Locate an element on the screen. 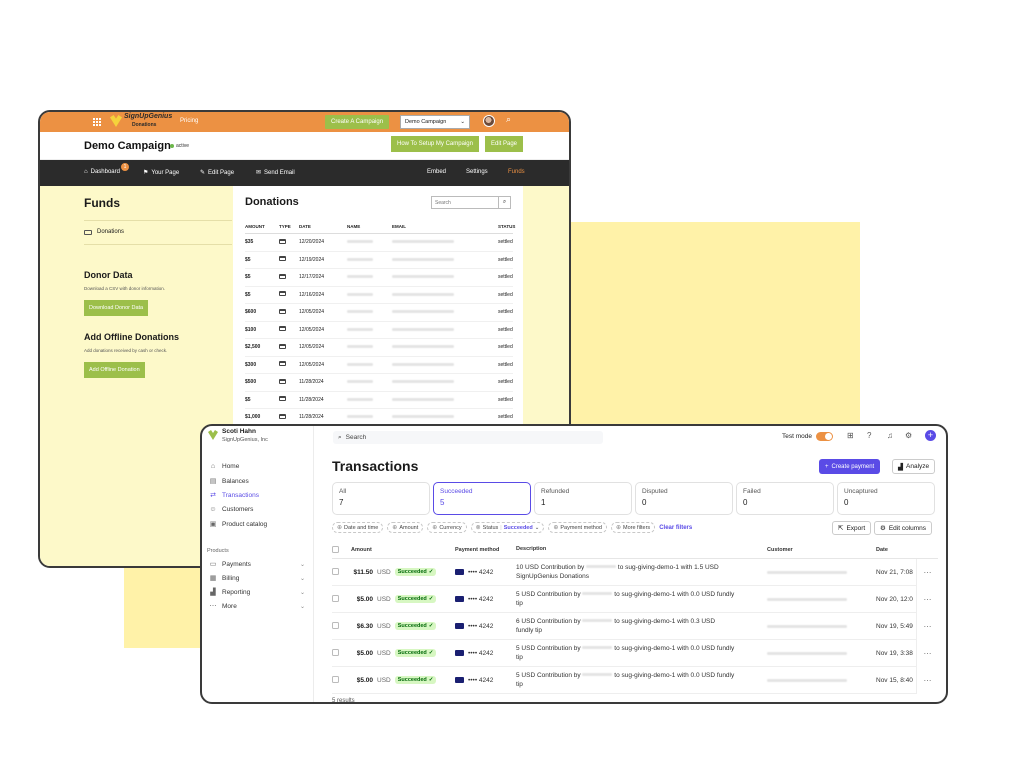  create-plus-icon: + is located at coordinates (930, 435).